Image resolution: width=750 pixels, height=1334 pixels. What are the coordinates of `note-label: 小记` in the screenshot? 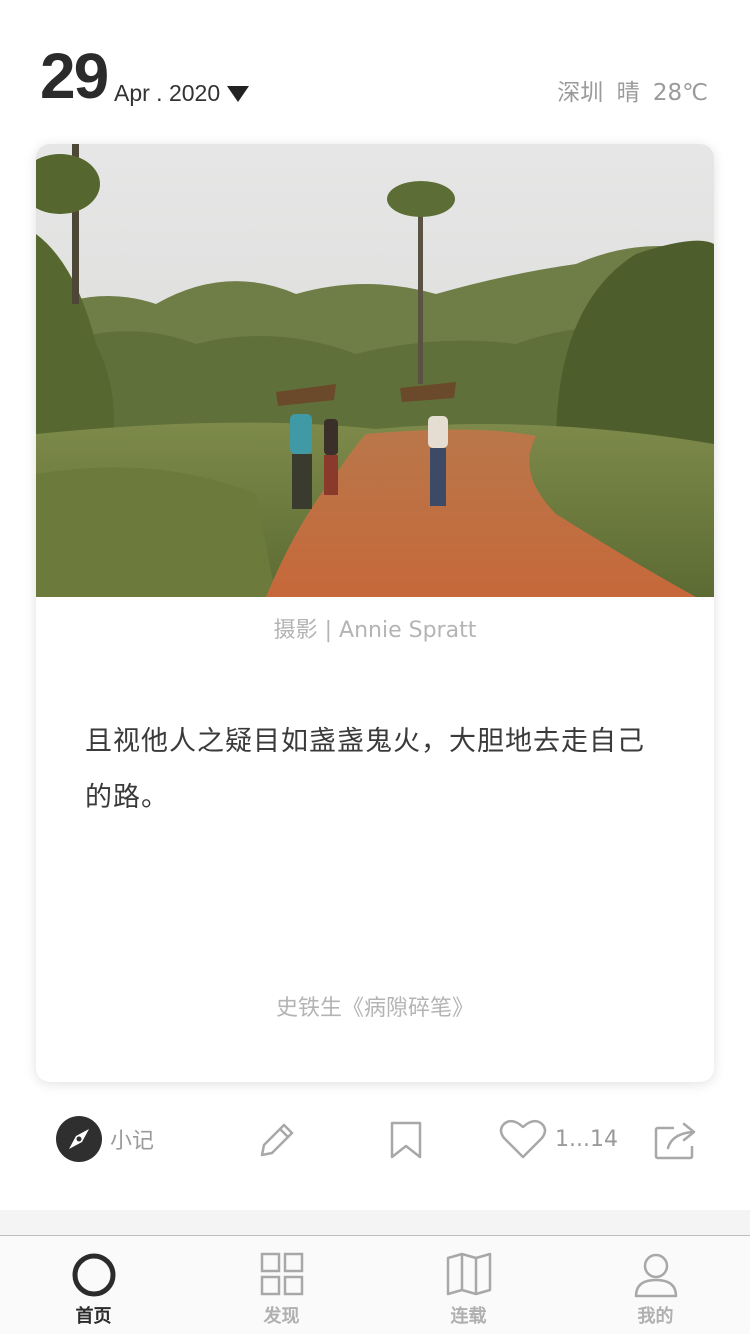 It's located at (132, 1141).